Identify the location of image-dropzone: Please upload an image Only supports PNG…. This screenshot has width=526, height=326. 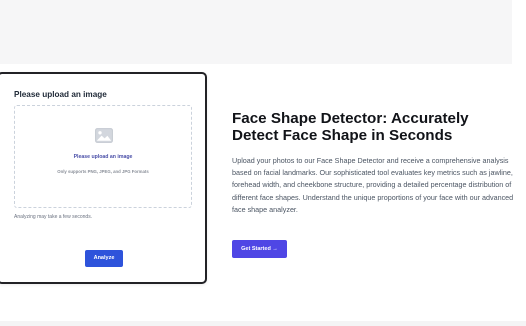
(103, 156).